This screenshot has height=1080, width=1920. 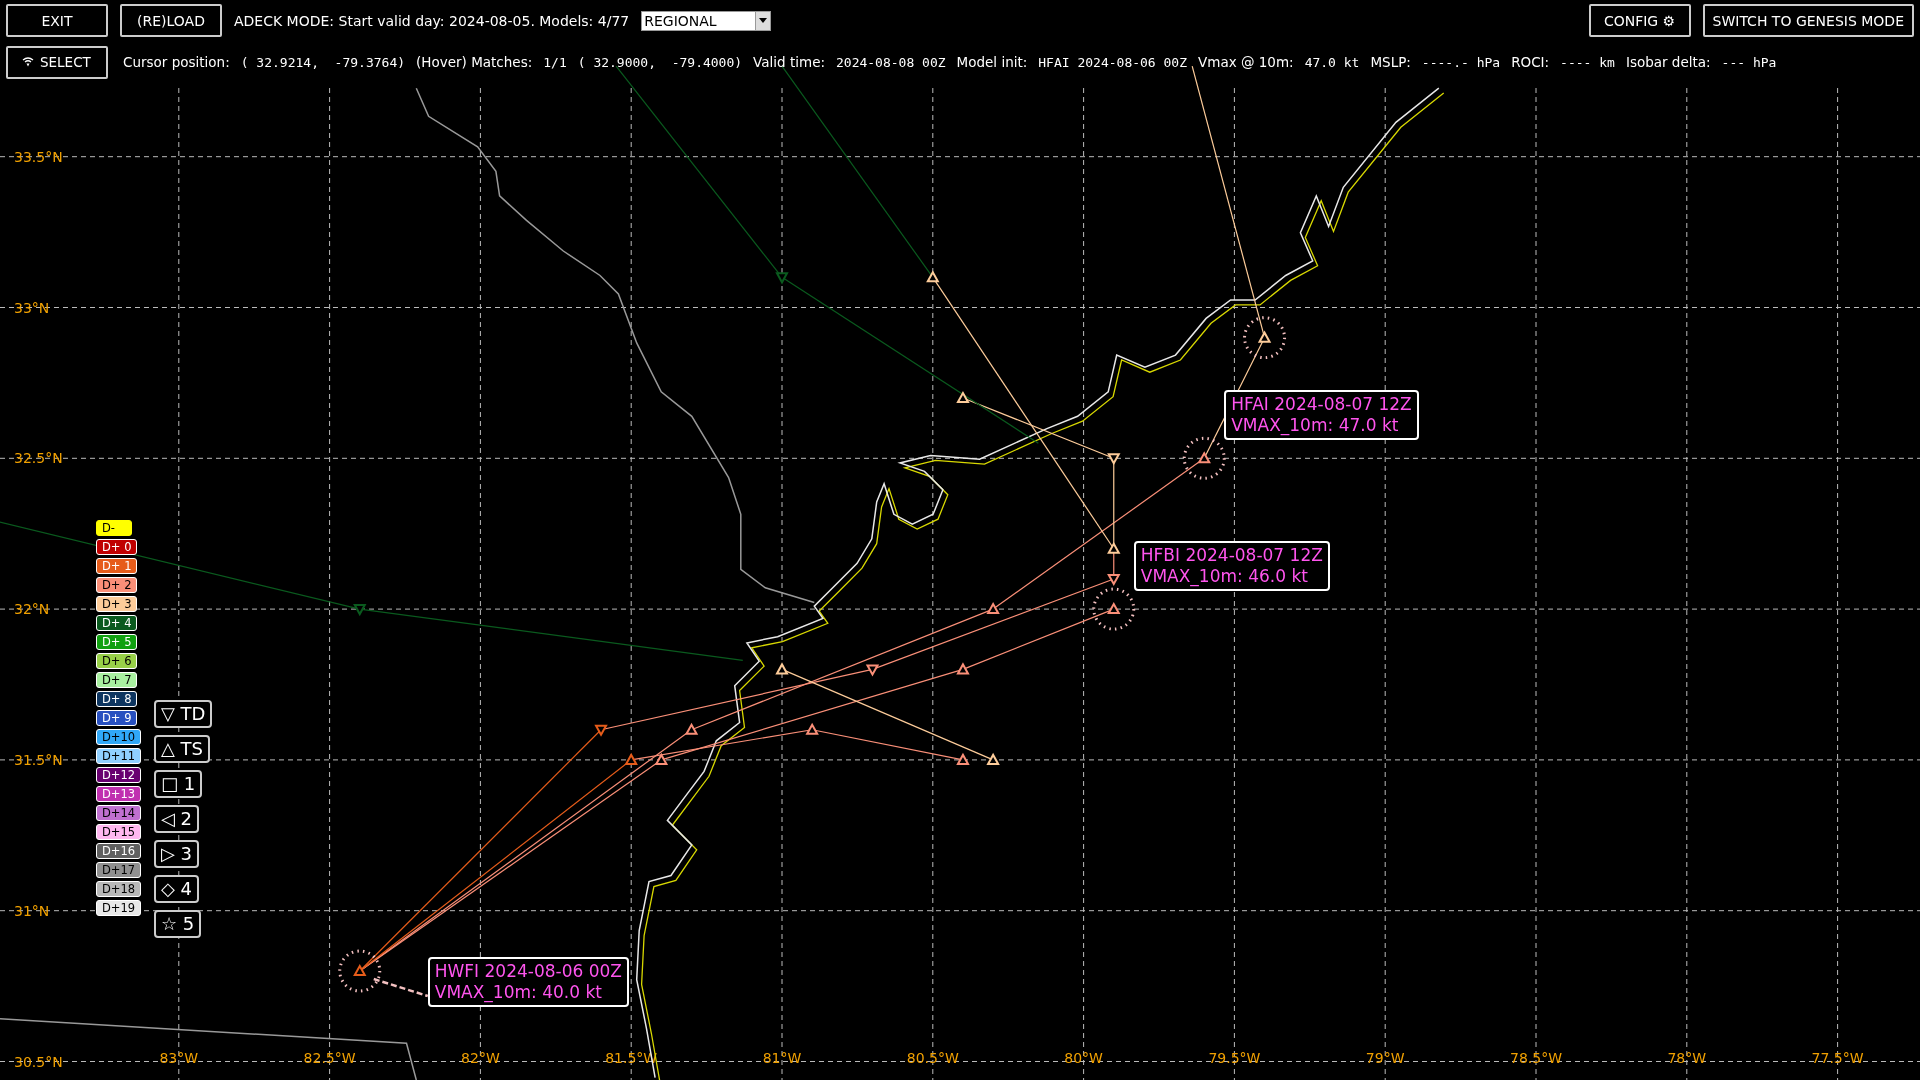 I want to click on field-label: MSLP:, so click(x=1390, y=62).